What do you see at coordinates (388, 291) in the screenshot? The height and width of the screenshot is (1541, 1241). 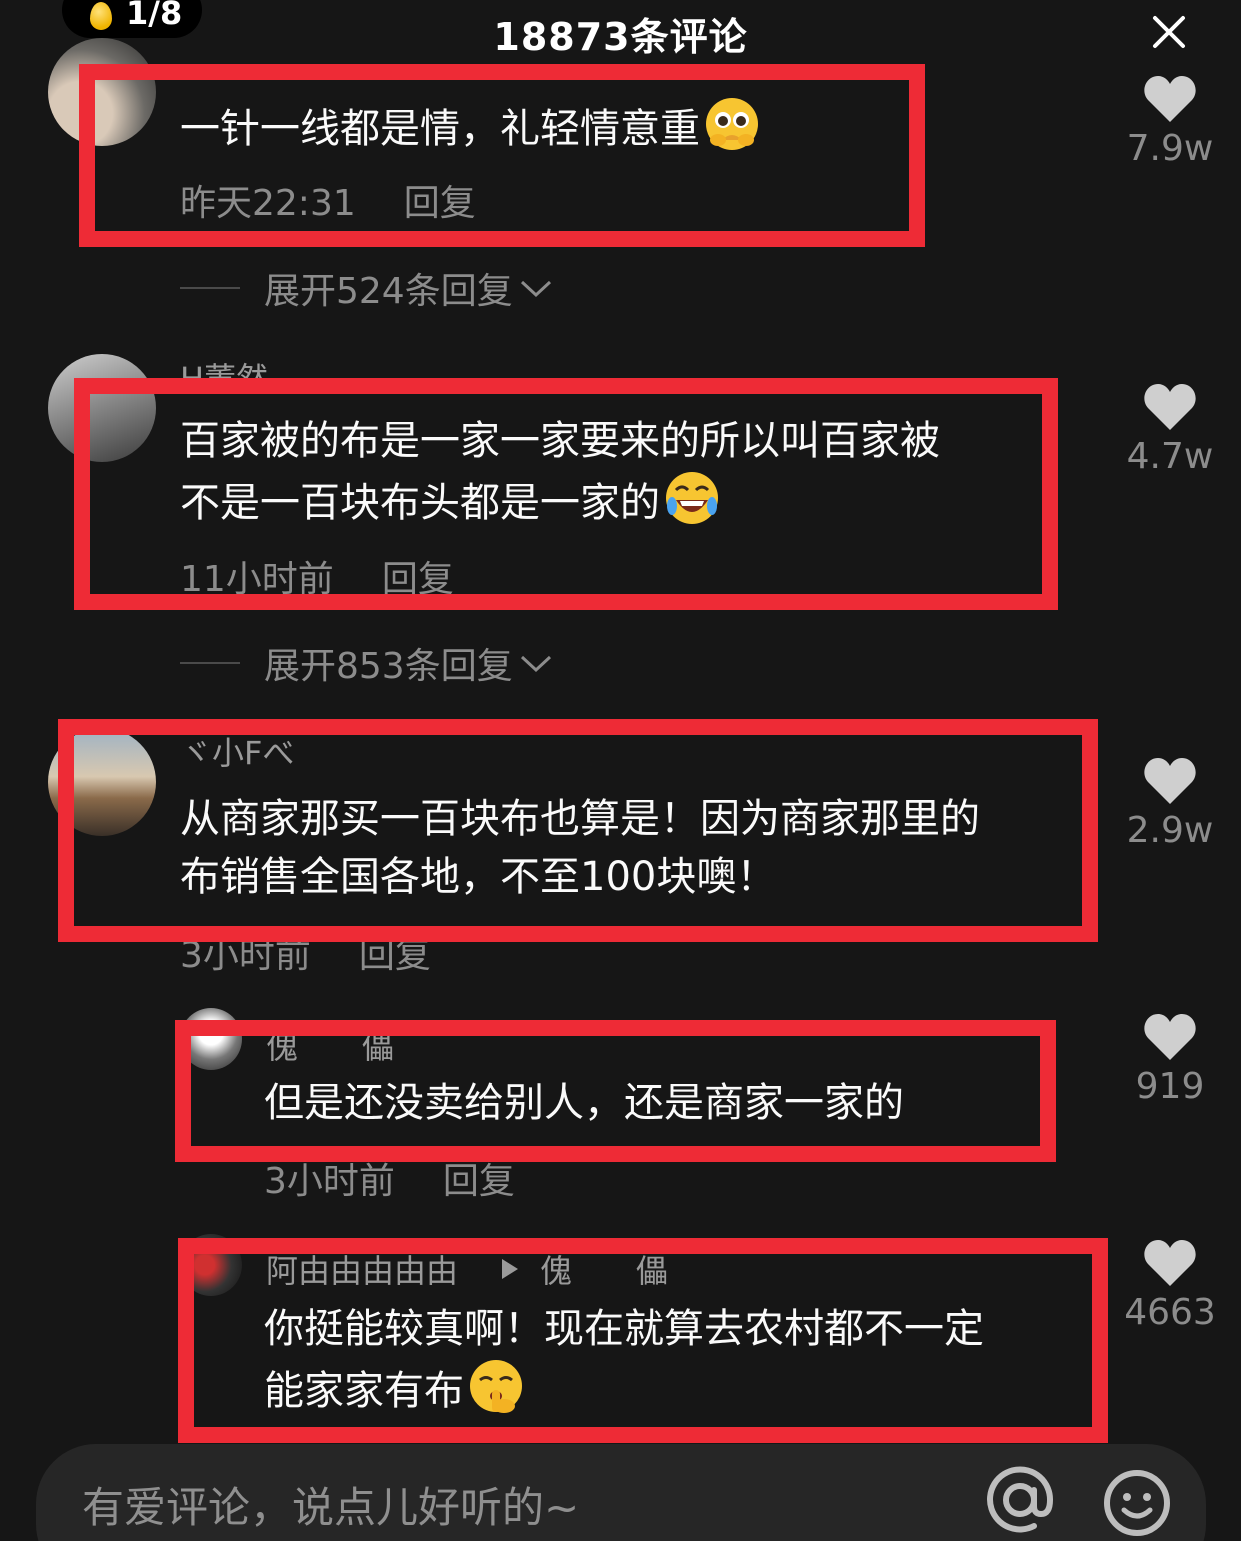 I see `expand-replies-label: 展开524条回复` at bounding box center [388, 291].